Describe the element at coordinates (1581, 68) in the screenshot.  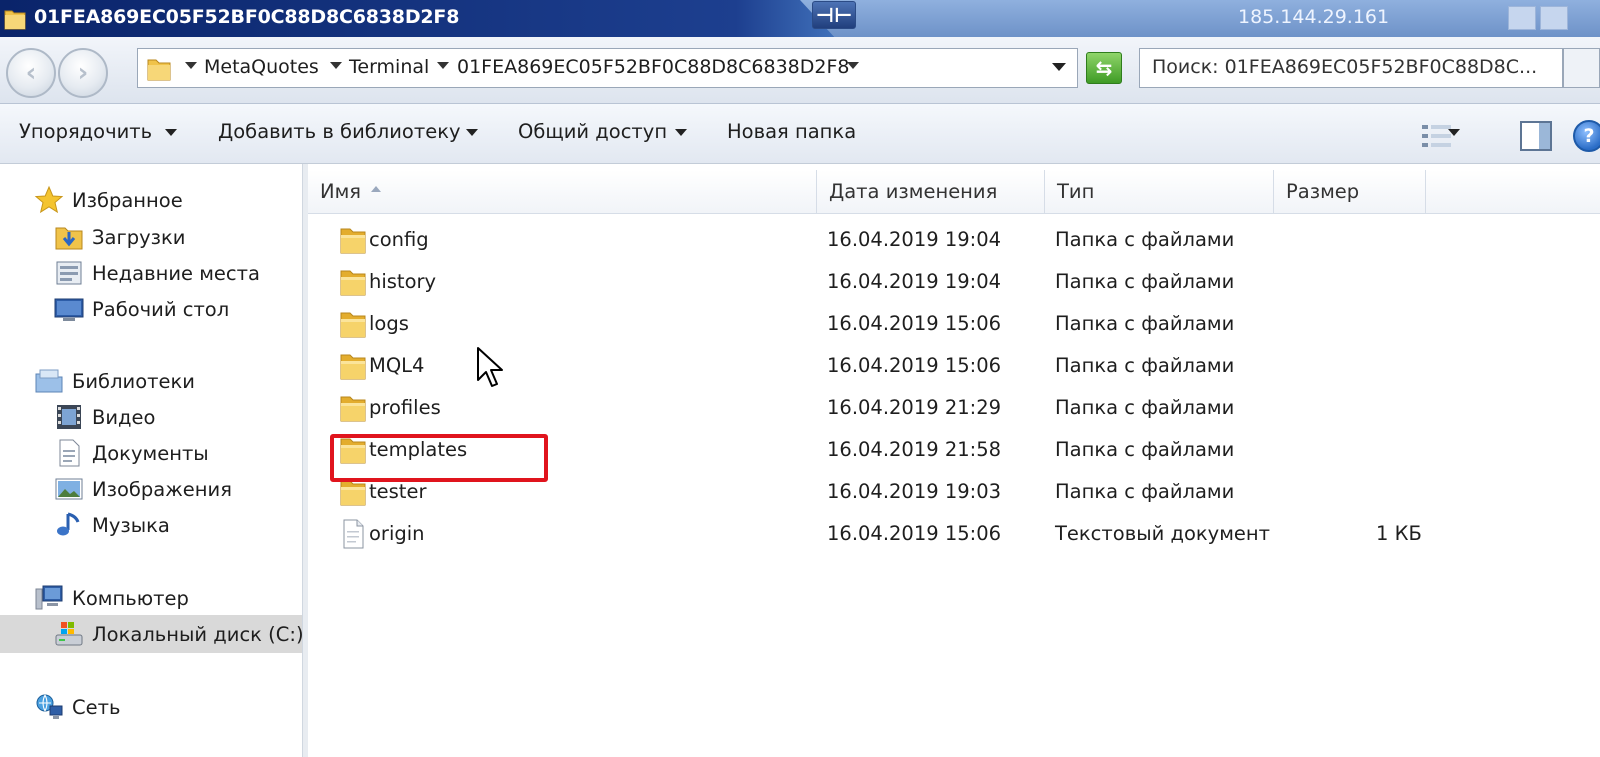
I see `search-icon` at that location.